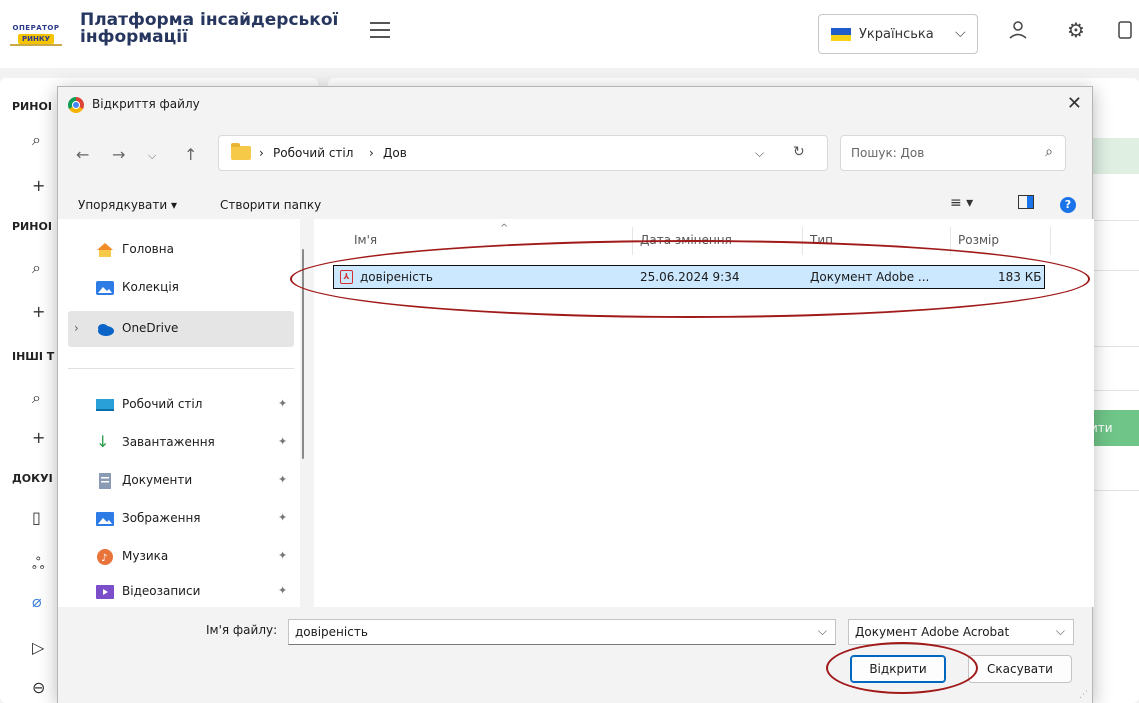 This screenshot has width=1139, height=703. Describe the element at coordinates (380, 30) in the screenshot. I see `menu-icon` at that location.